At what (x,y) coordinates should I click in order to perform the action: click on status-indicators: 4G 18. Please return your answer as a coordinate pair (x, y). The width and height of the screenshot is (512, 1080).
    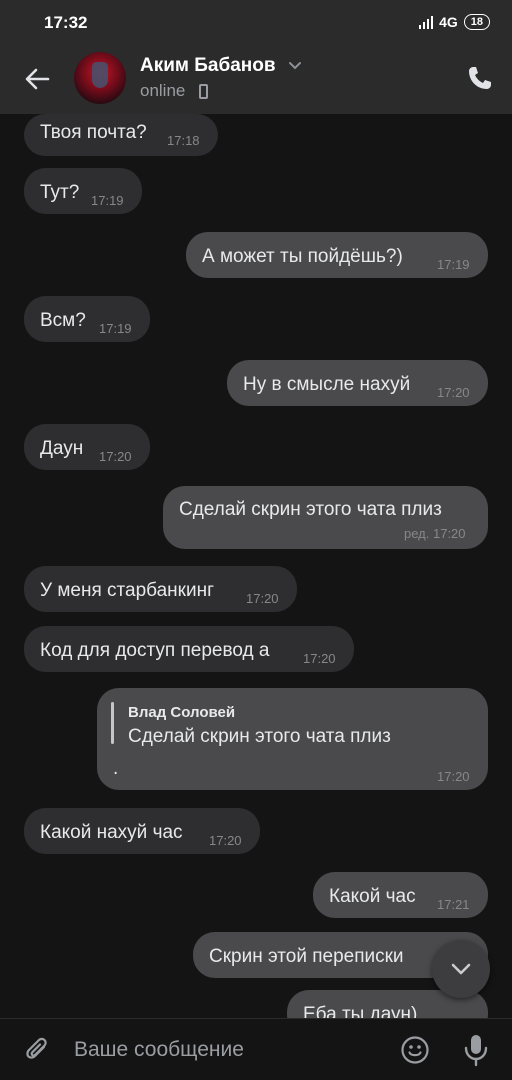
    Looking at the image, I should click on (454, 22).